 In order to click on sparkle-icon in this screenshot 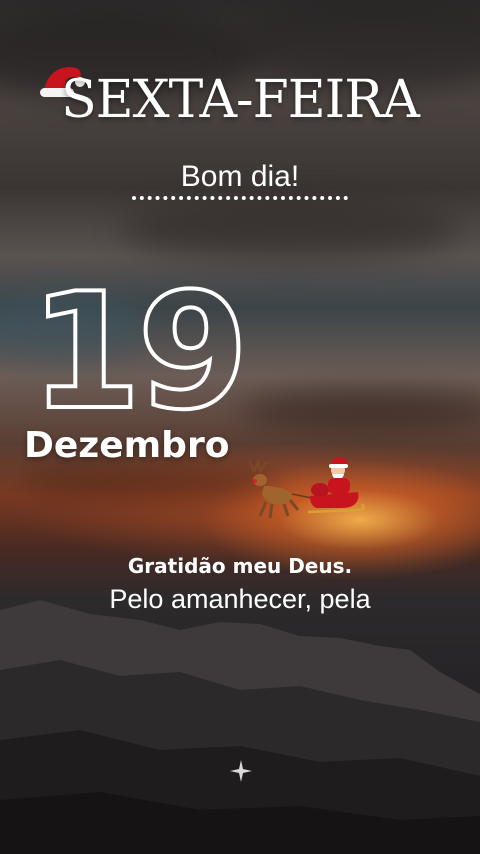, I will do `click(241, 771)`.